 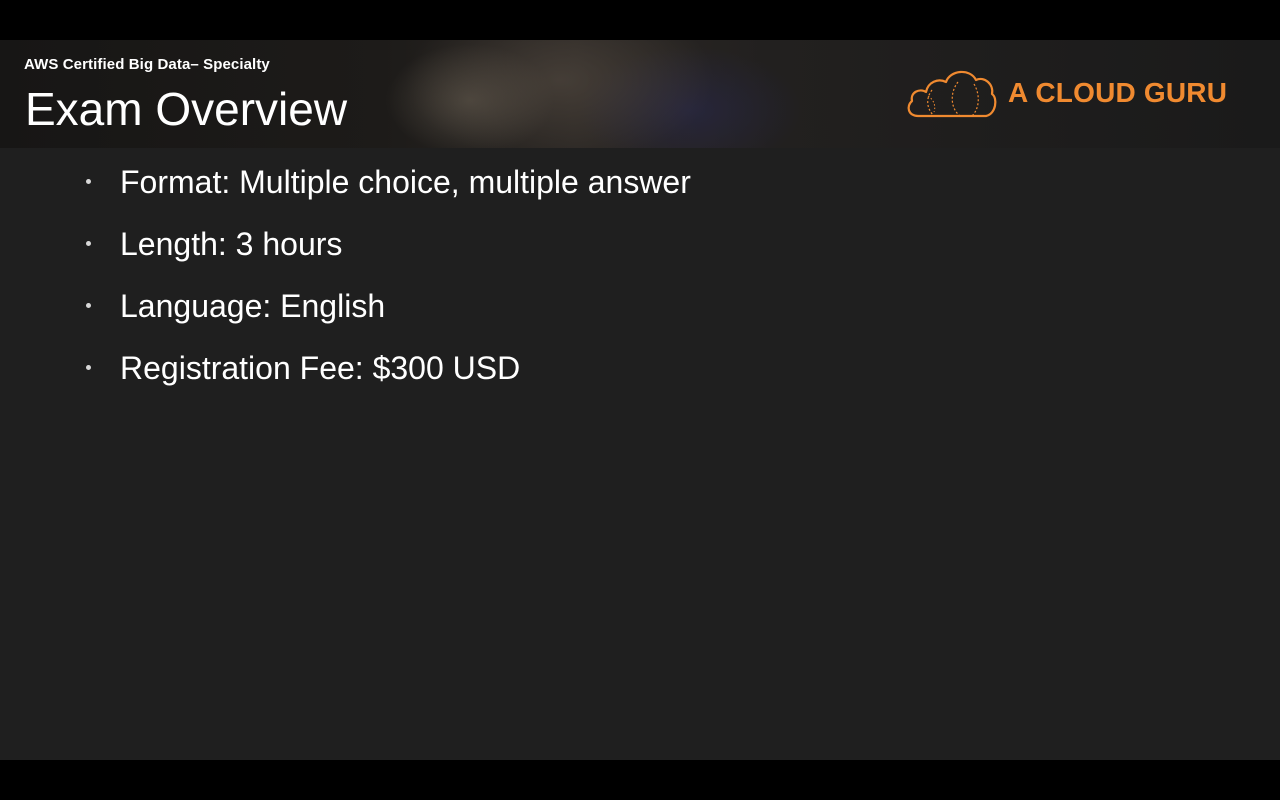 What do you see at coordinates (600, 244) in the screenshot?
I see `bullet-item: Length: 3 hours` at bounding box center [600, 244].